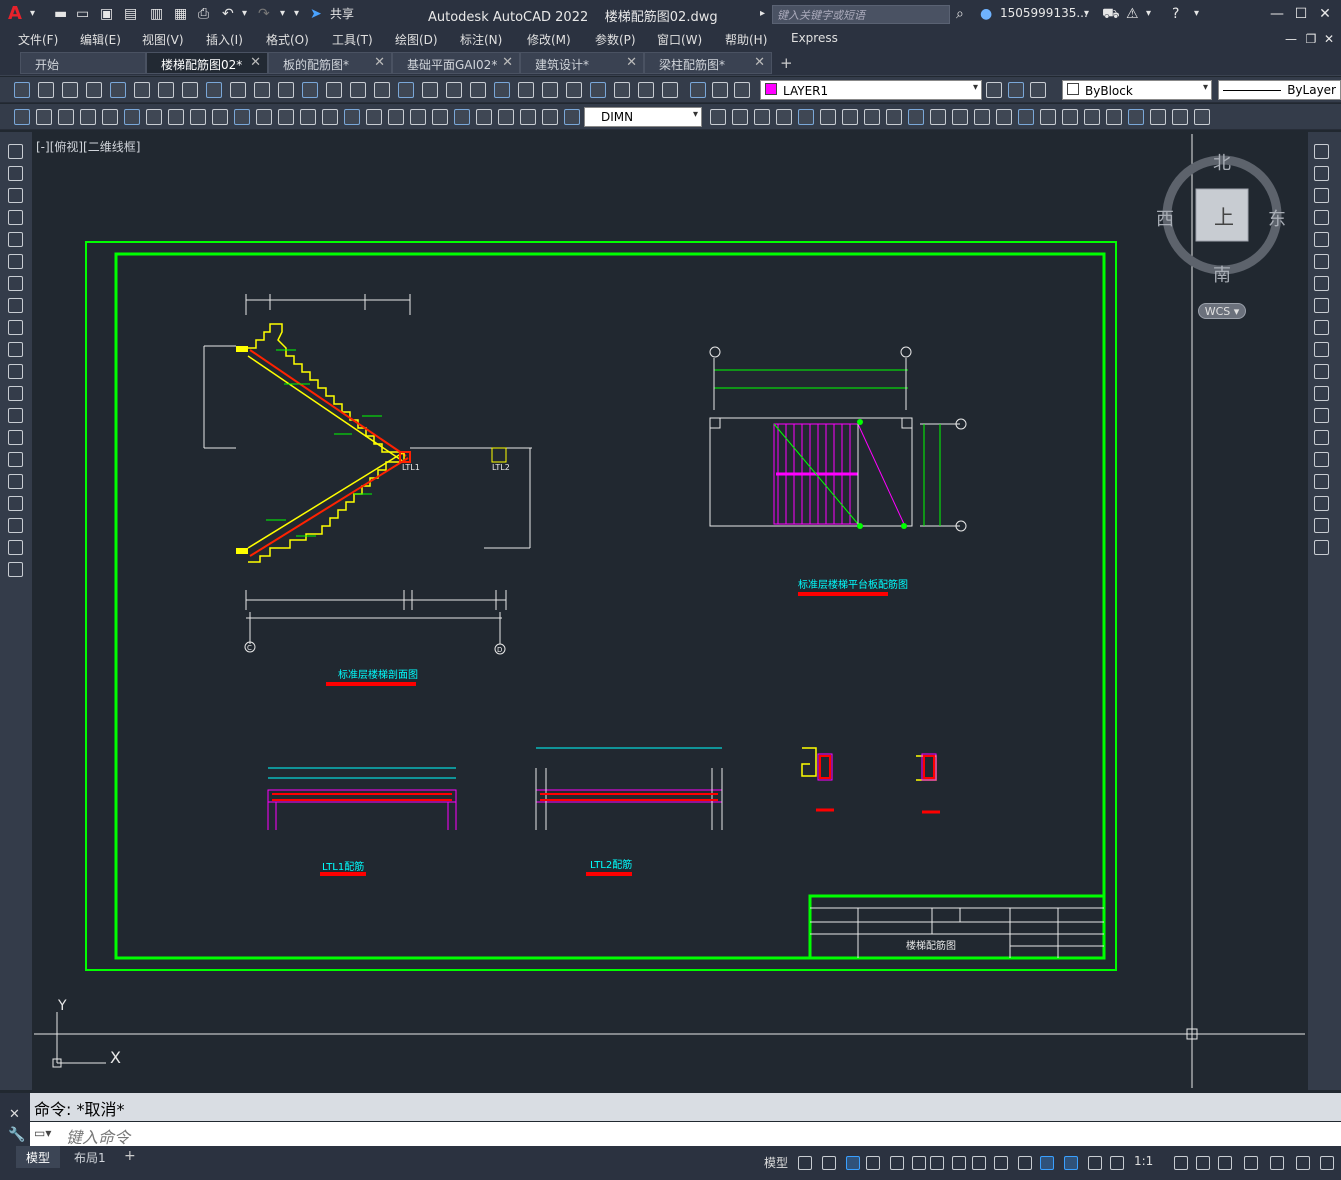 The image size is (1341, 1180). I want to click on layout-tab-layout1: 布局1, so click(90, 1157).